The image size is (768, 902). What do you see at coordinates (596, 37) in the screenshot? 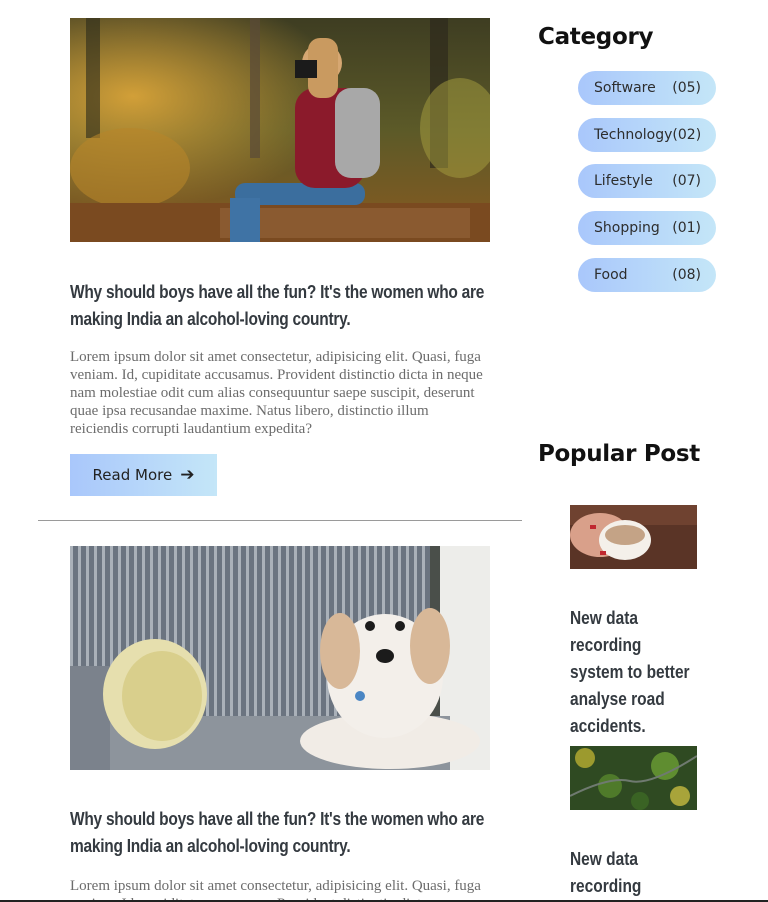
I see `category-heading: Category` at bounding box center [596, 37].